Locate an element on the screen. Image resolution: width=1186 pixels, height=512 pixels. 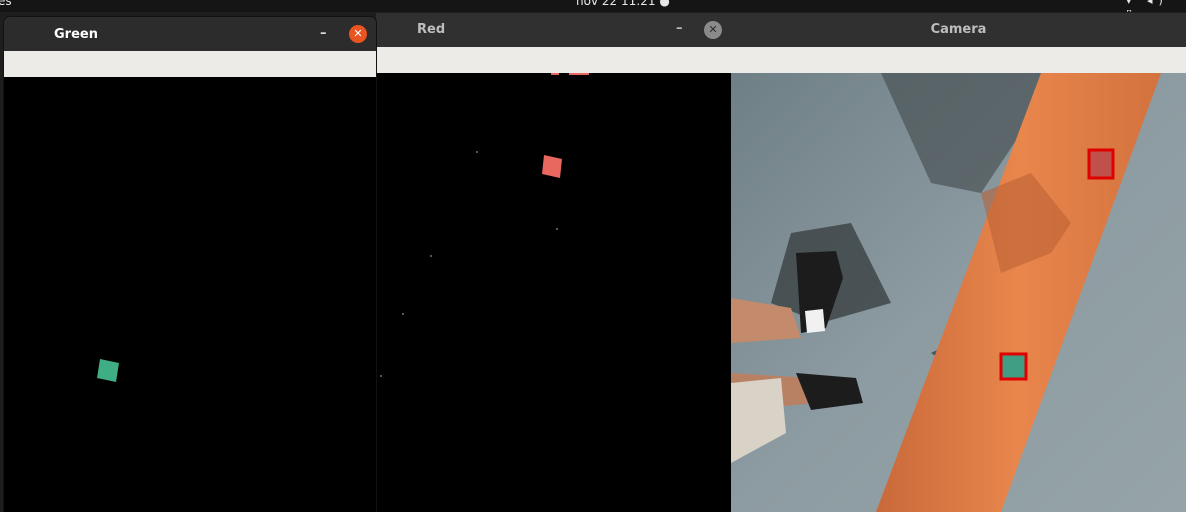
green-window-title: Green is located at coordinates (76, 34).